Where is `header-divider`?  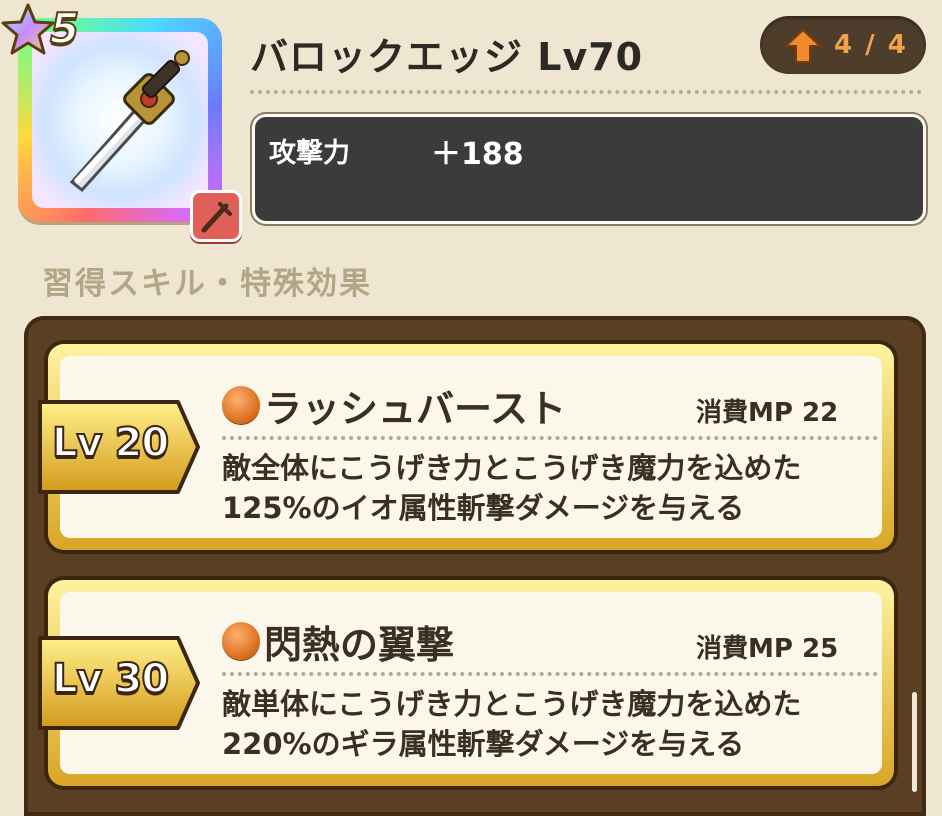
header-divider is located at coordinates (586, 92).